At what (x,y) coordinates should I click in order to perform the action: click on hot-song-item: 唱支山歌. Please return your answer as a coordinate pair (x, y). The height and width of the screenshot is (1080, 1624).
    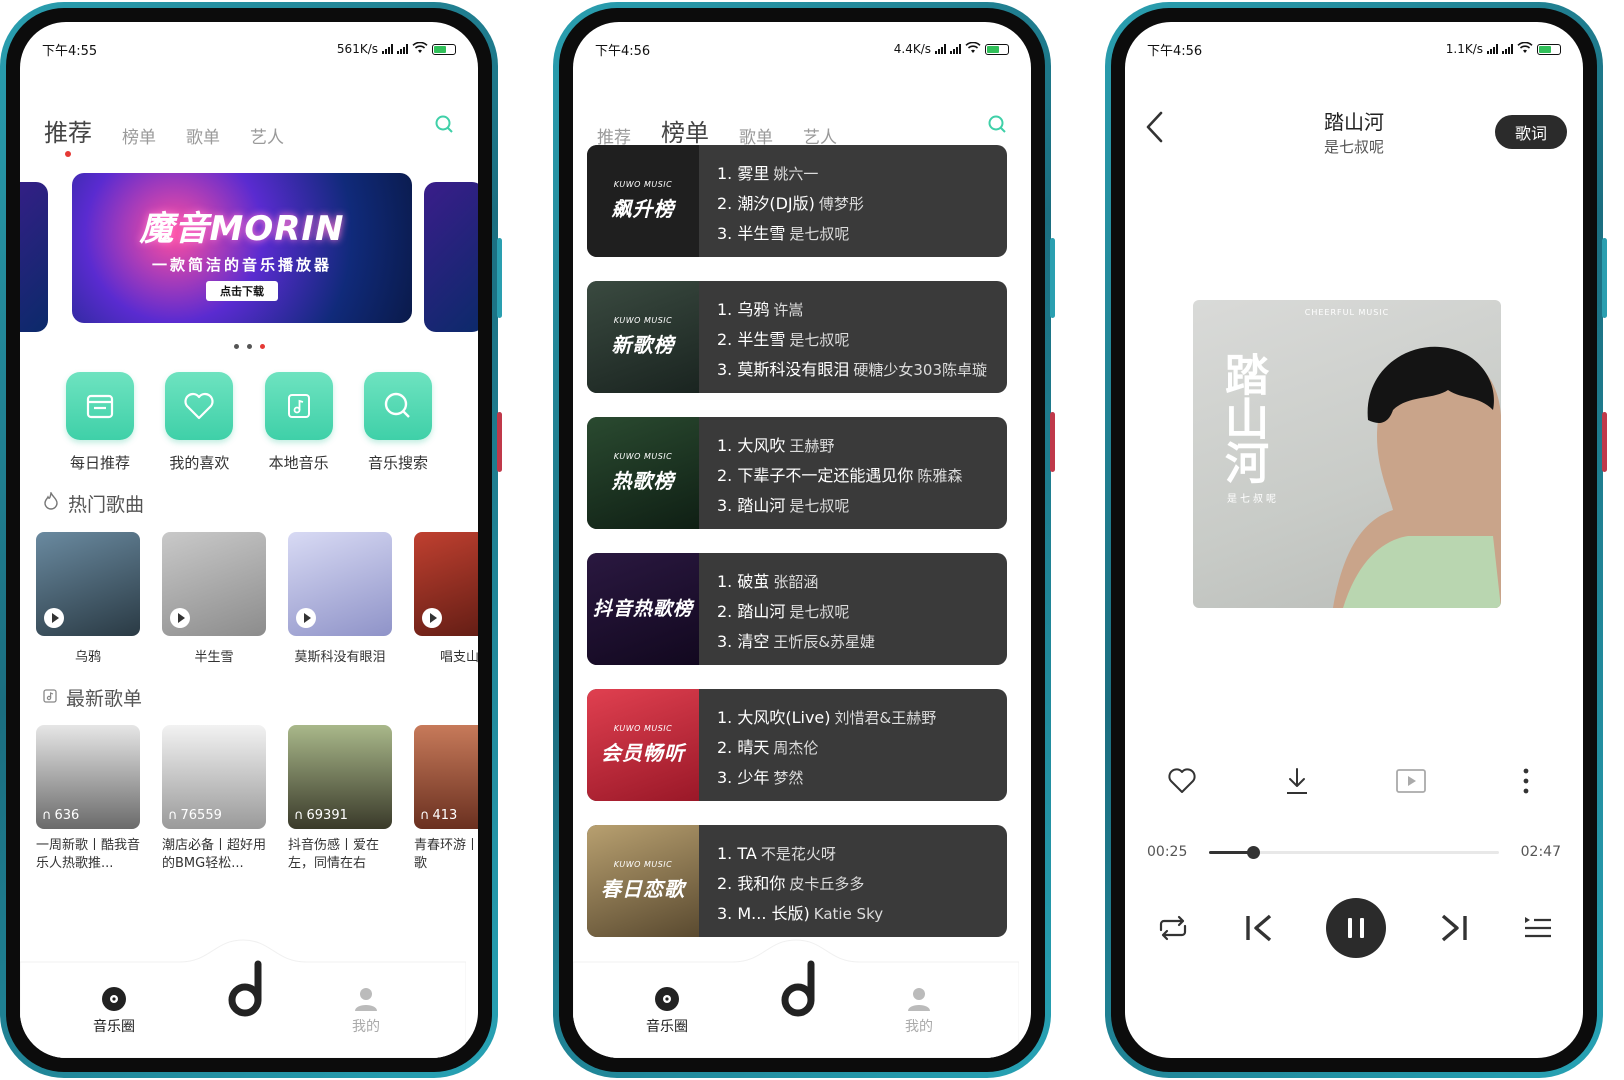
    Looking at the image, I should click on (446, 598).